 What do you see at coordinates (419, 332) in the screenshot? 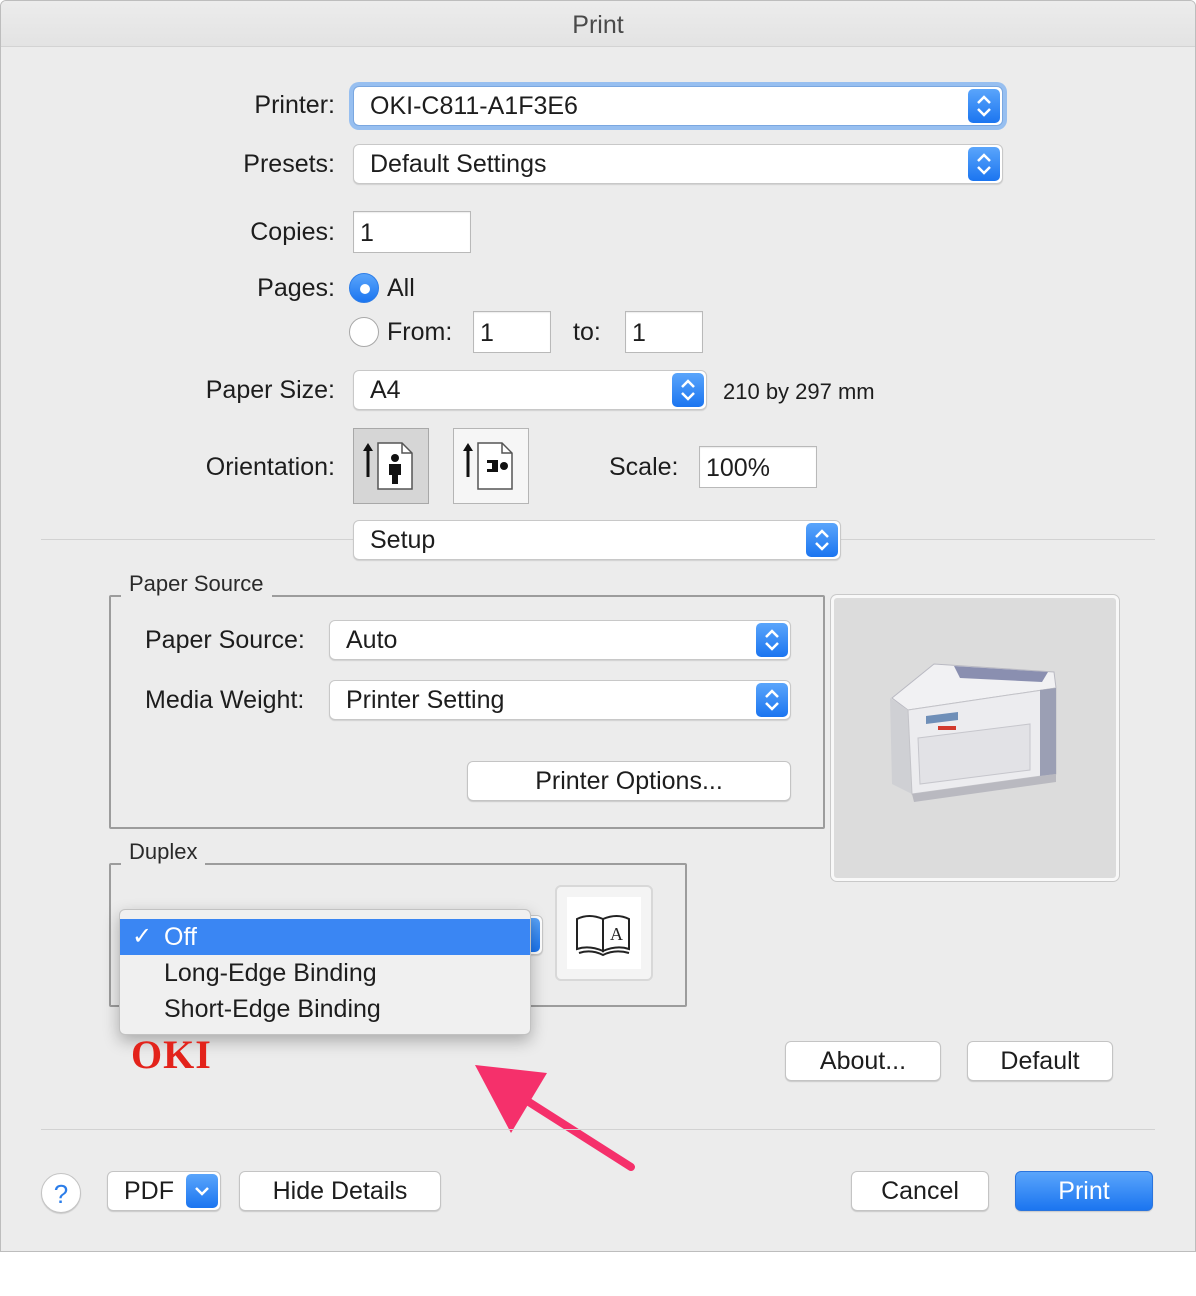
I see `pages-from-label: From:` at bounding box center [419, 332].